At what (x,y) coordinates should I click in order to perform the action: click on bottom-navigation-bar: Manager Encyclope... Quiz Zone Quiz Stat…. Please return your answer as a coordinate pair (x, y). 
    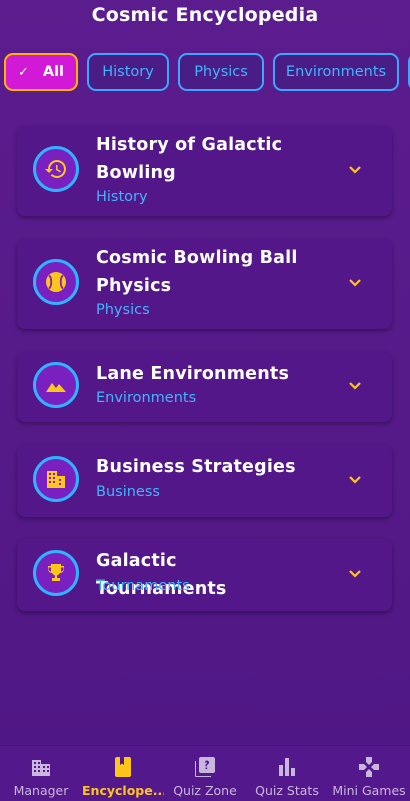
    Looking at the image, I should click on (205, 773).